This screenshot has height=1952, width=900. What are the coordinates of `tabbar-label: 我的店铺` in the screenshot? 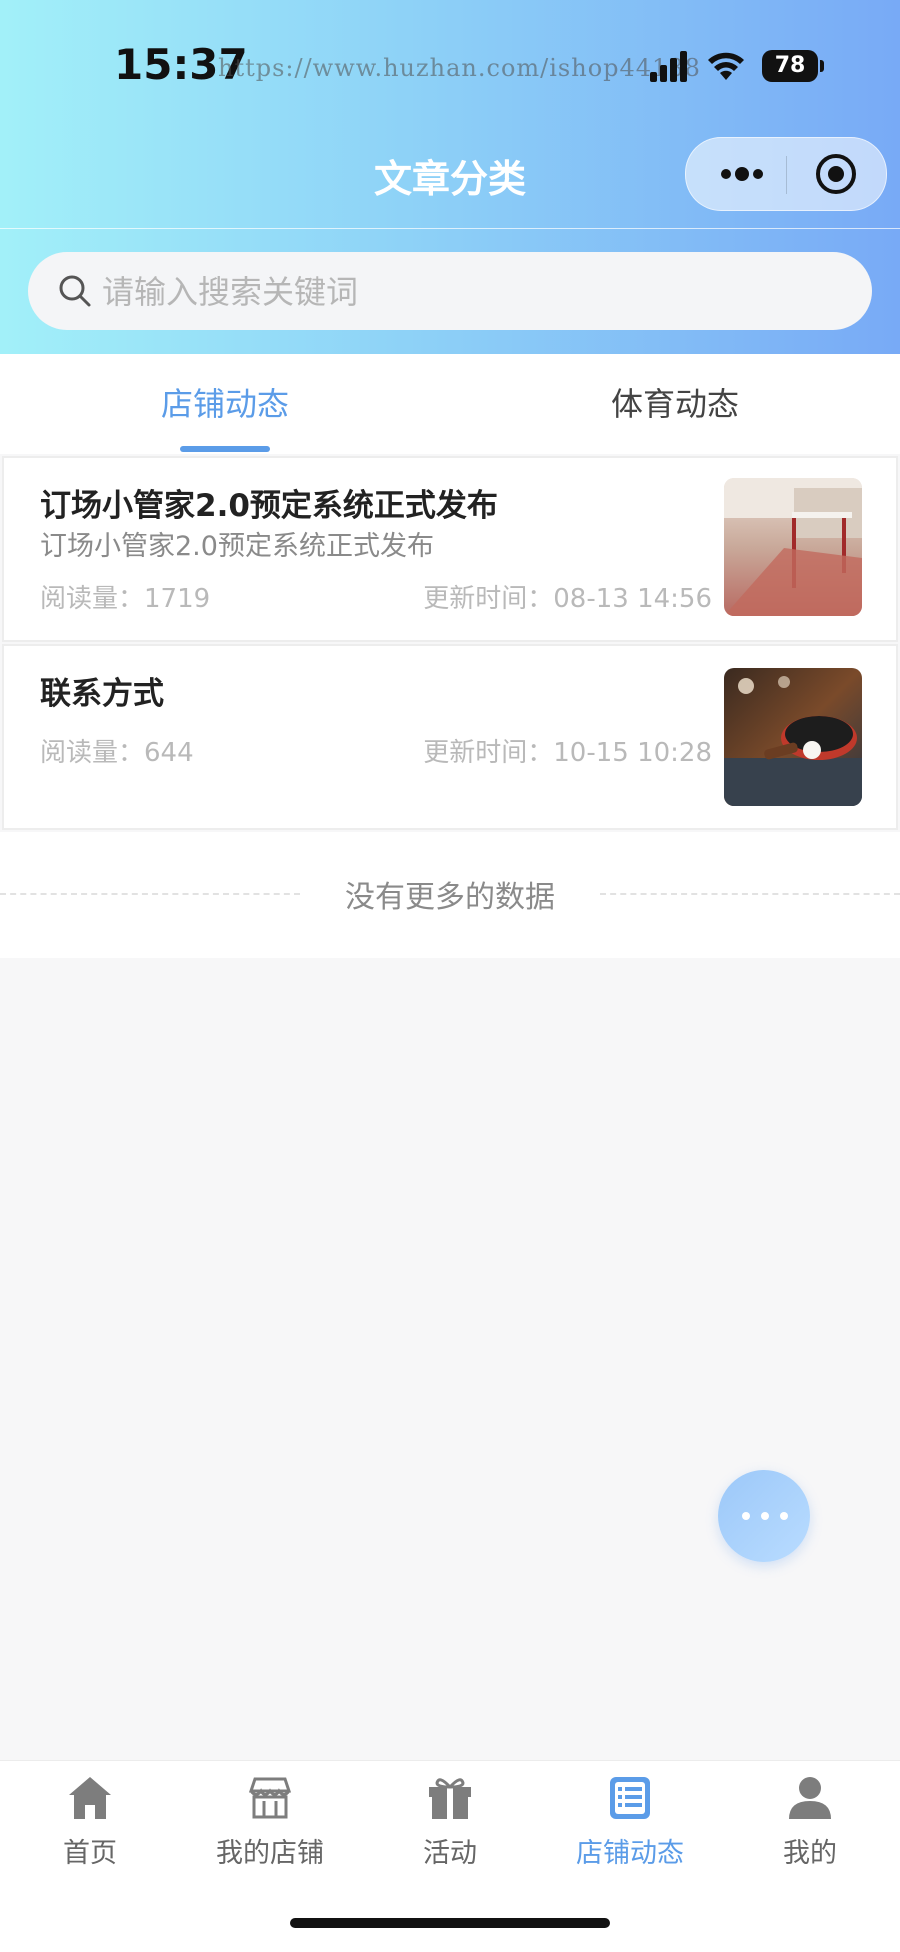 It's located at (270, 1853).